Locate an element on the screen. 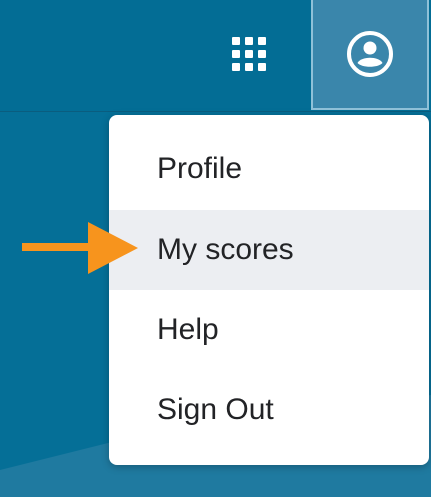 The image size is (431, 497). user-menu-button is located at coordinates (370, 55).